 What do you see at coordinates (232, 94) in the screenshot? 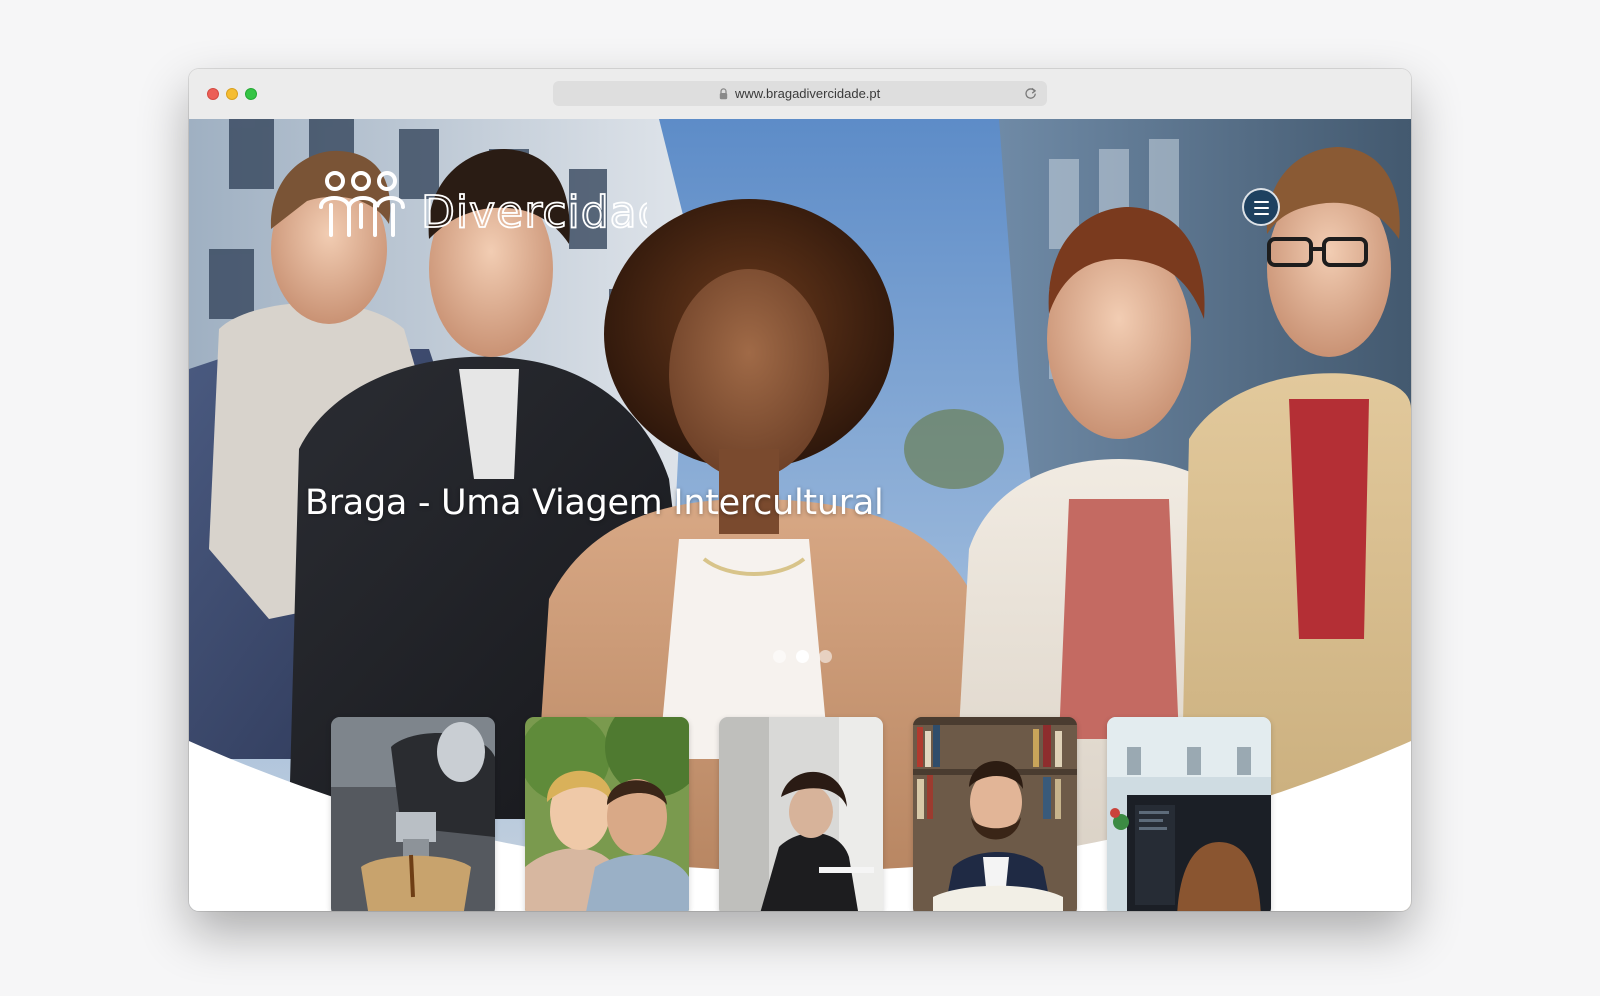
I see `minimize-window-button` at bounding box center [232, 94].